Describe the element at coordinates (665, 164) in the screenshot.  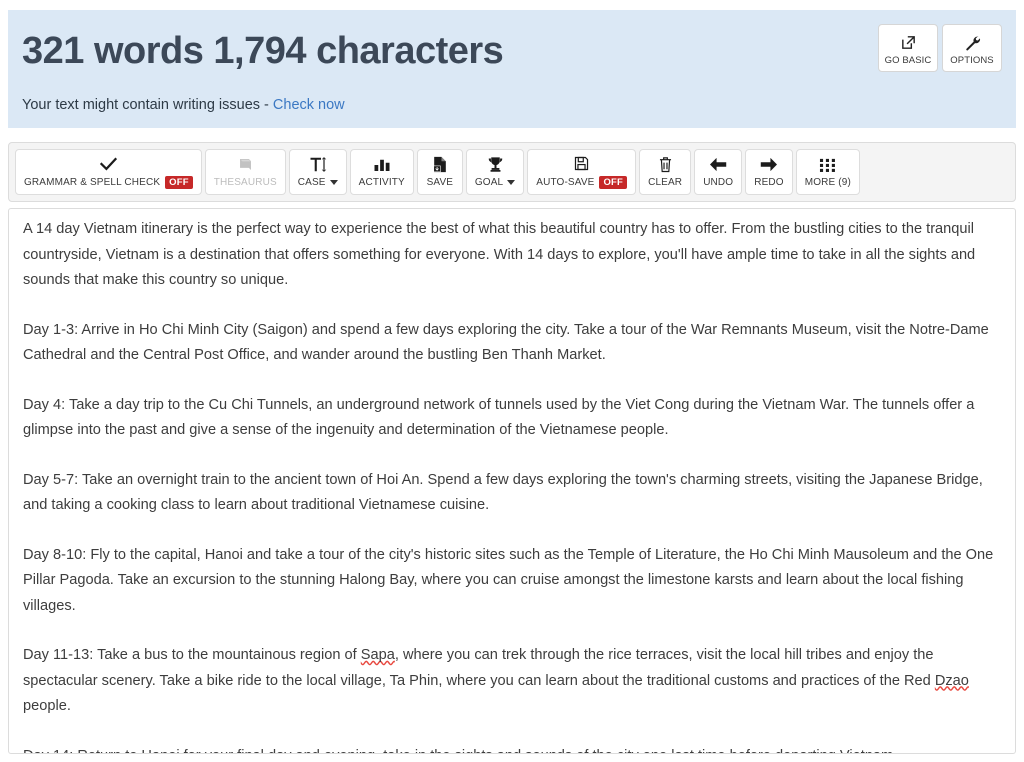
I see `trash-icon` at that location.